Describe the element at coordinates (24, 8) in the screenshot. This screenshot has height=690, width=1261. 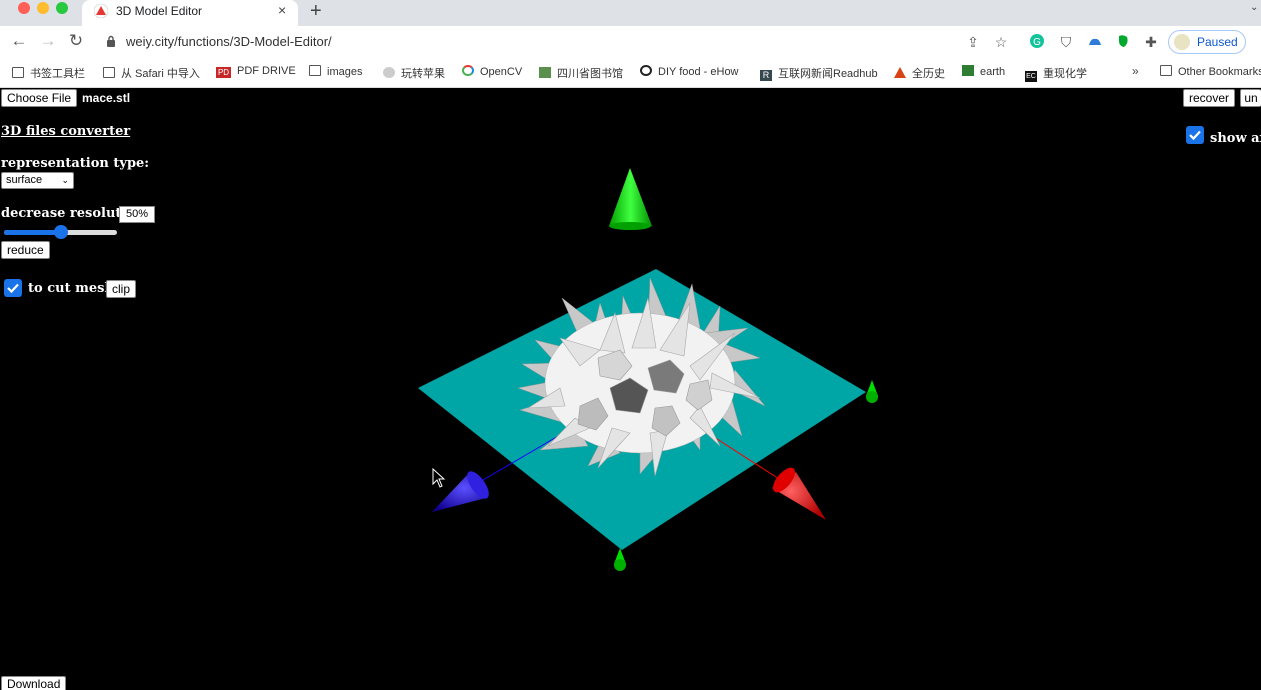
I see `close-window-button` at that location.